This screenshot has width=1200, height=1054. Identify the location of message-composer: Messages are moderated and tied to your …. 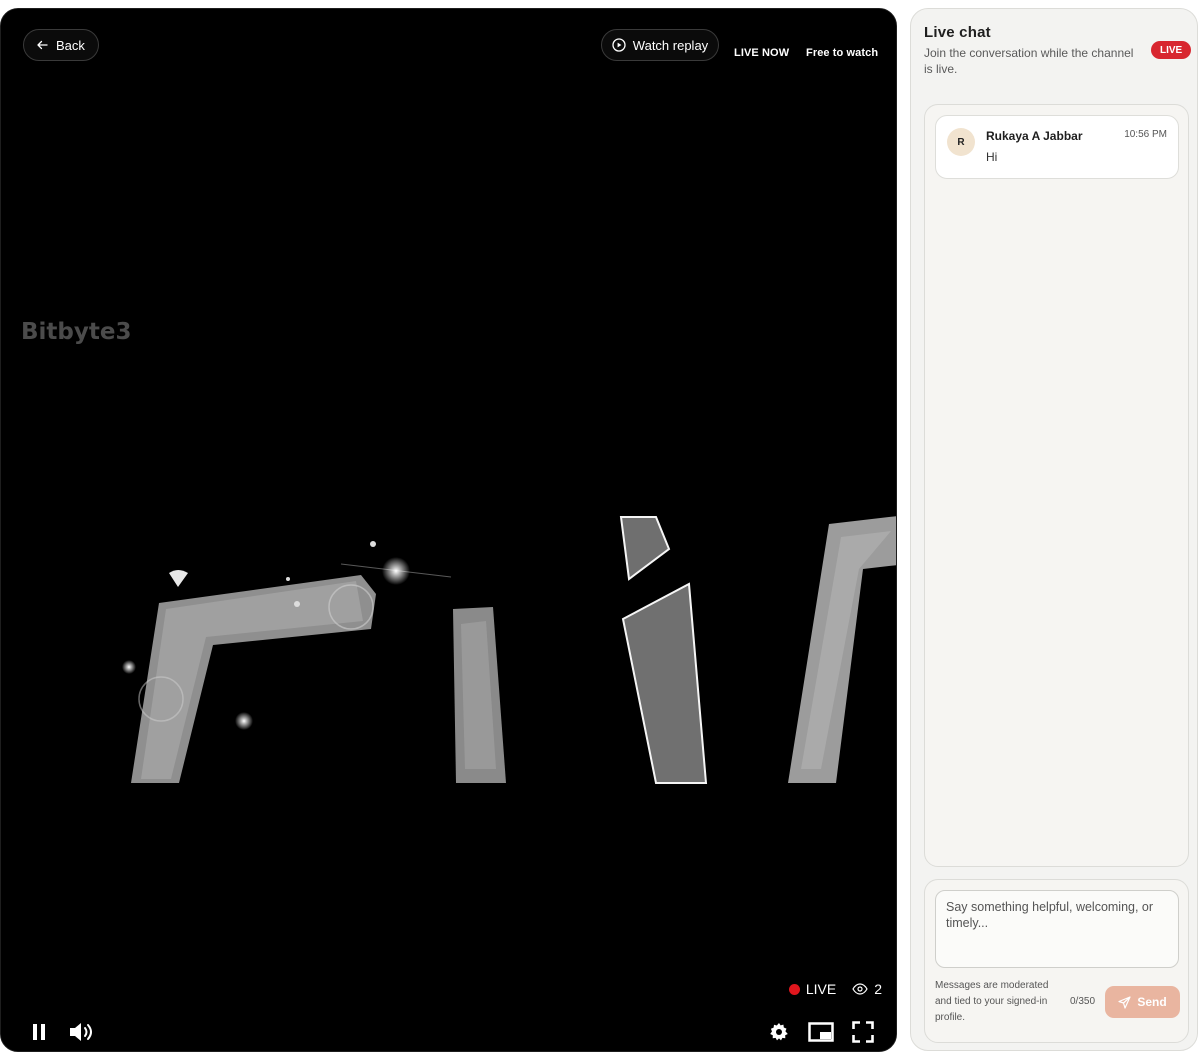
(1056, 961).